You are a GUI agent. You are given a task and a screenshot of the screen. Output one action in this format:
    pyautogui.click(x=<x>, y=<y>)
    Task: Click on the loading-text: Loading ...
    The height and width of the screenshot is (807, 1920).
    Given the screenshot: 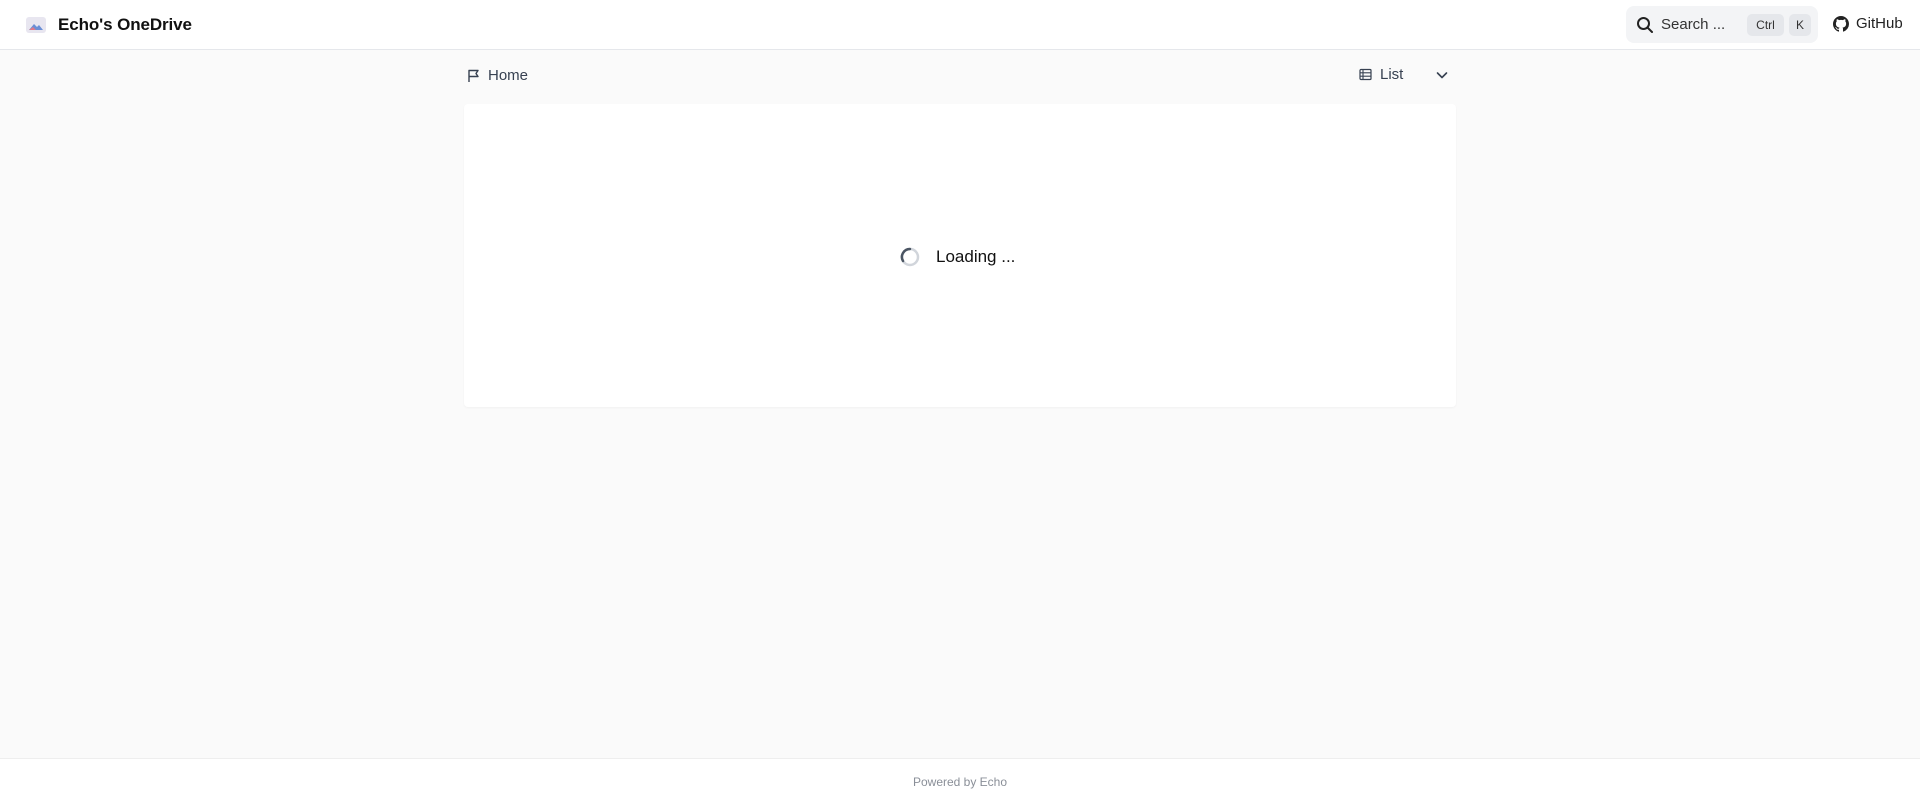 What is the action you would take?
    pyautogui.click(x=976, y=256)
    